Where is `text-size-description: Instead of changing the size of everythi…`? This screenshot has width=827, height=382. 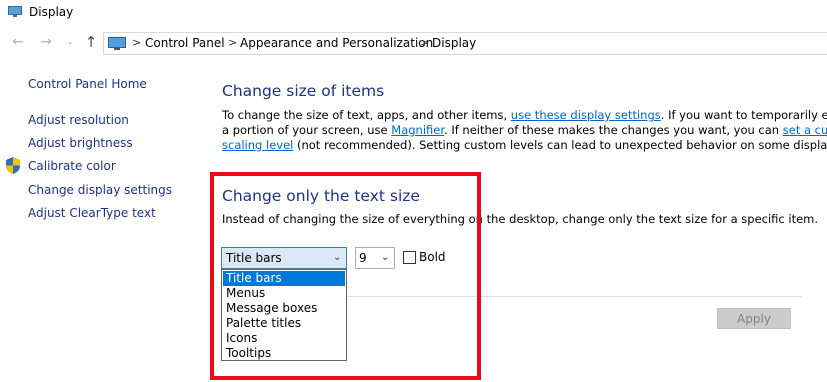
text-size-description: Instead of changing the size of everythi… is located at coordinates (520, 219).